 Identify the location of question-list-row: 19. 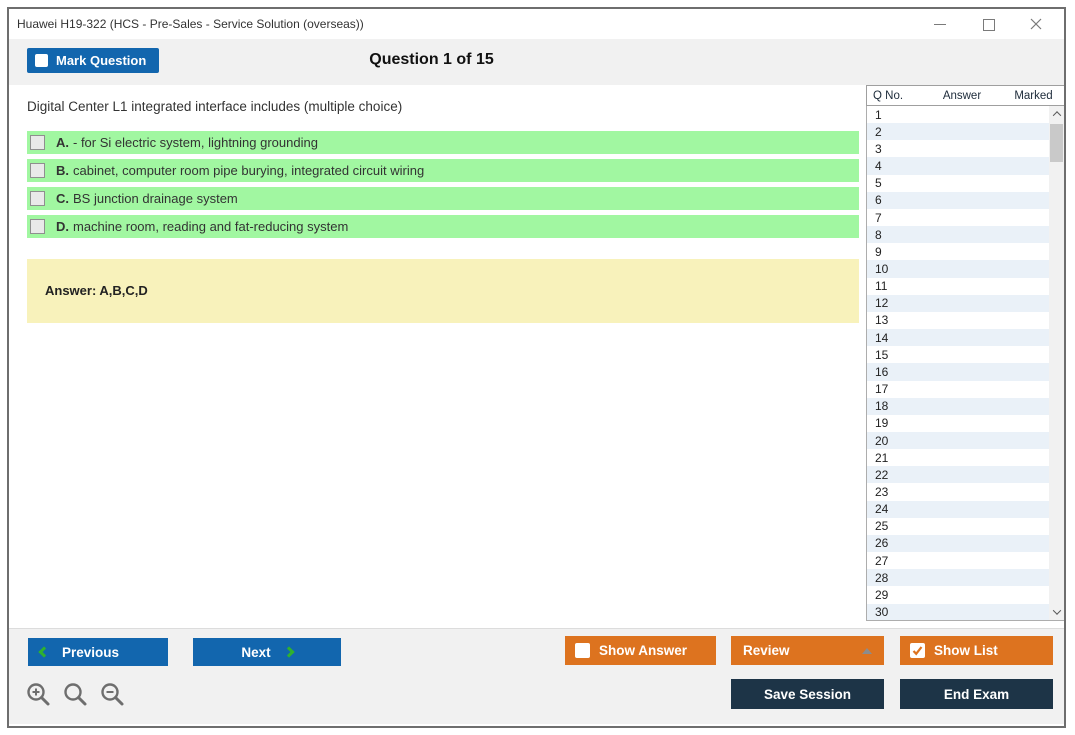
(958, 423).